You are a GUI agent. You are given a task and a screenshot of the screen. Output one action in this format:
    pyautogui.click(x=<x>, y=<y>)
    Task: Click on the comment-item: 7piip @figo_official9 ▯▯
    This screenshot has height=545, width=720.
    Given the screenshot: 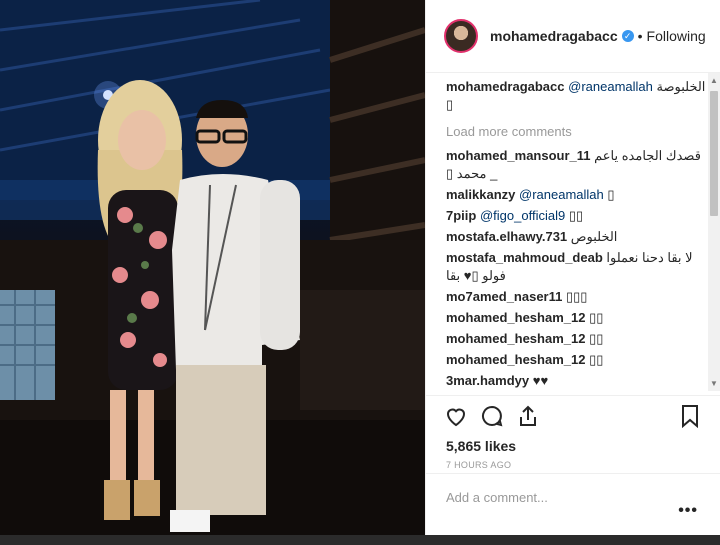 What is the action you would take?
    pyautogui.click(x=576, y=216)
    